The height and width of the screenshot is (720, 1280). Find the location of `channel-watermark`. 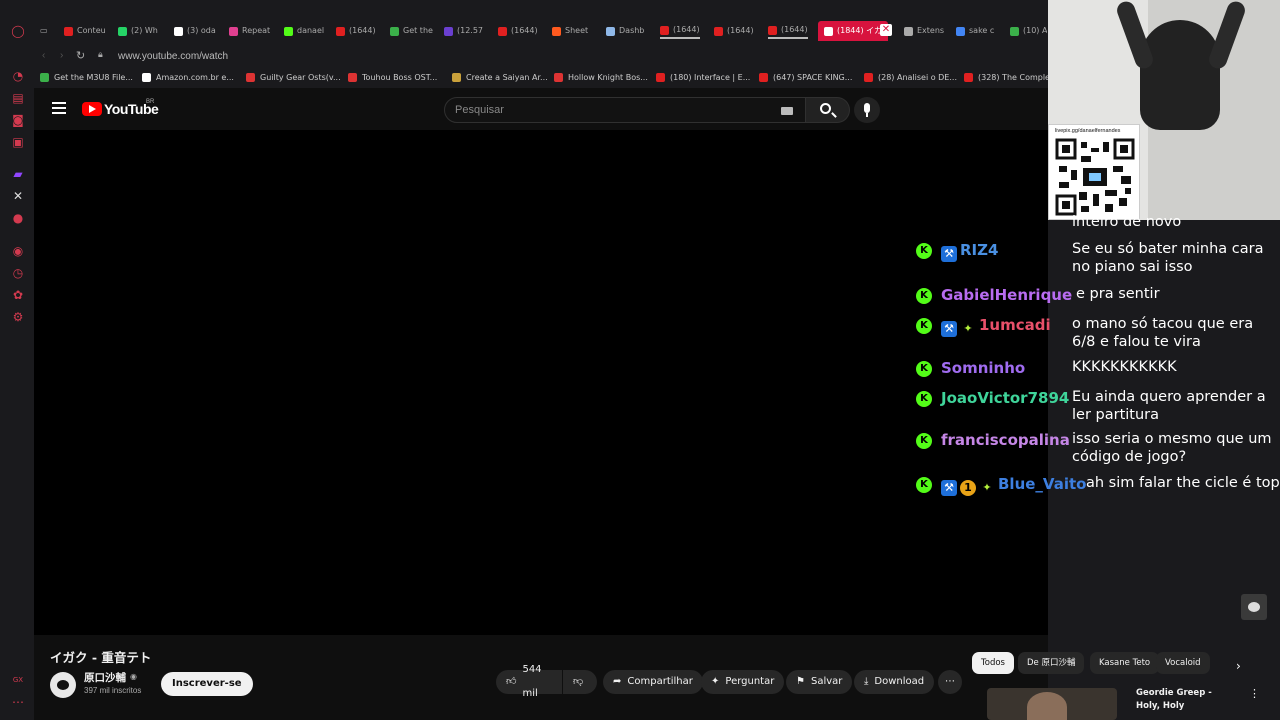

channel-watermark is located at coordinates (1254, 607).